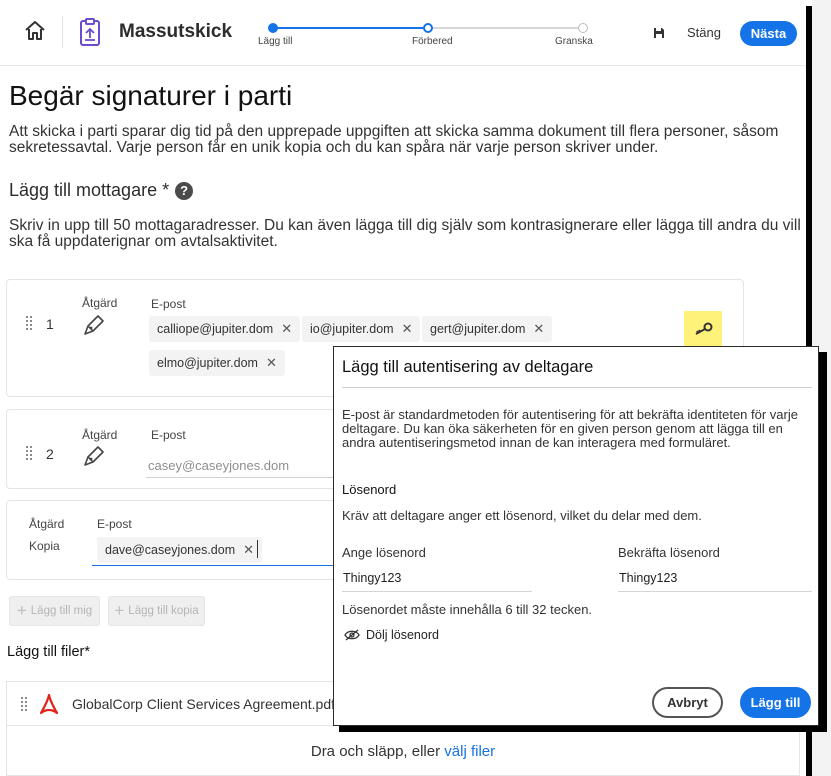  What do you see at coordinates (49, 652) in the screenshot?
I see `add-files-title: Lägg till filer*` at bounding box center [49, 652].